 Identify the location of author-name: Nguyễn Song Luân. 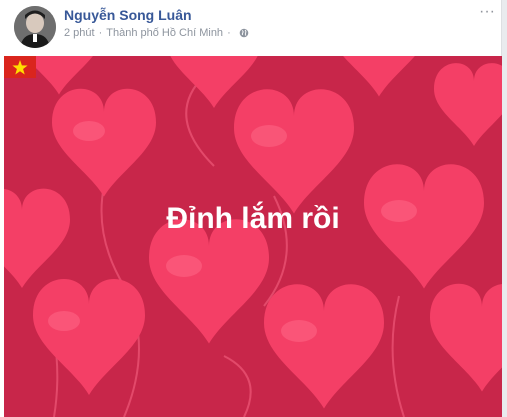
(128, 15).